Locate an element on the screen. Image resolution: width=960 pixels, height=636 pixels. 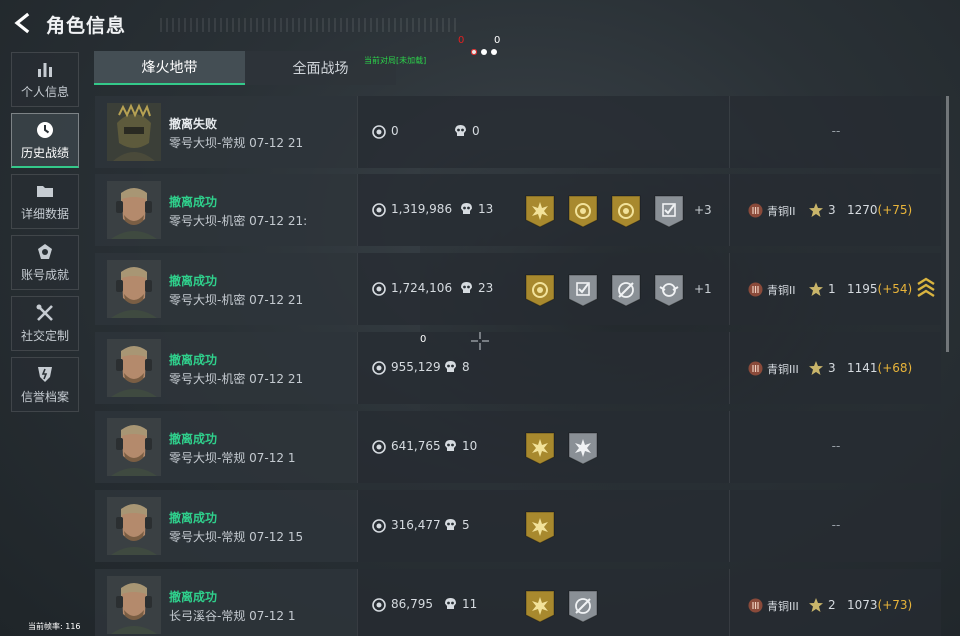
sidebar-item-achievements: 账号成就 is located at coordinates (45, 262).